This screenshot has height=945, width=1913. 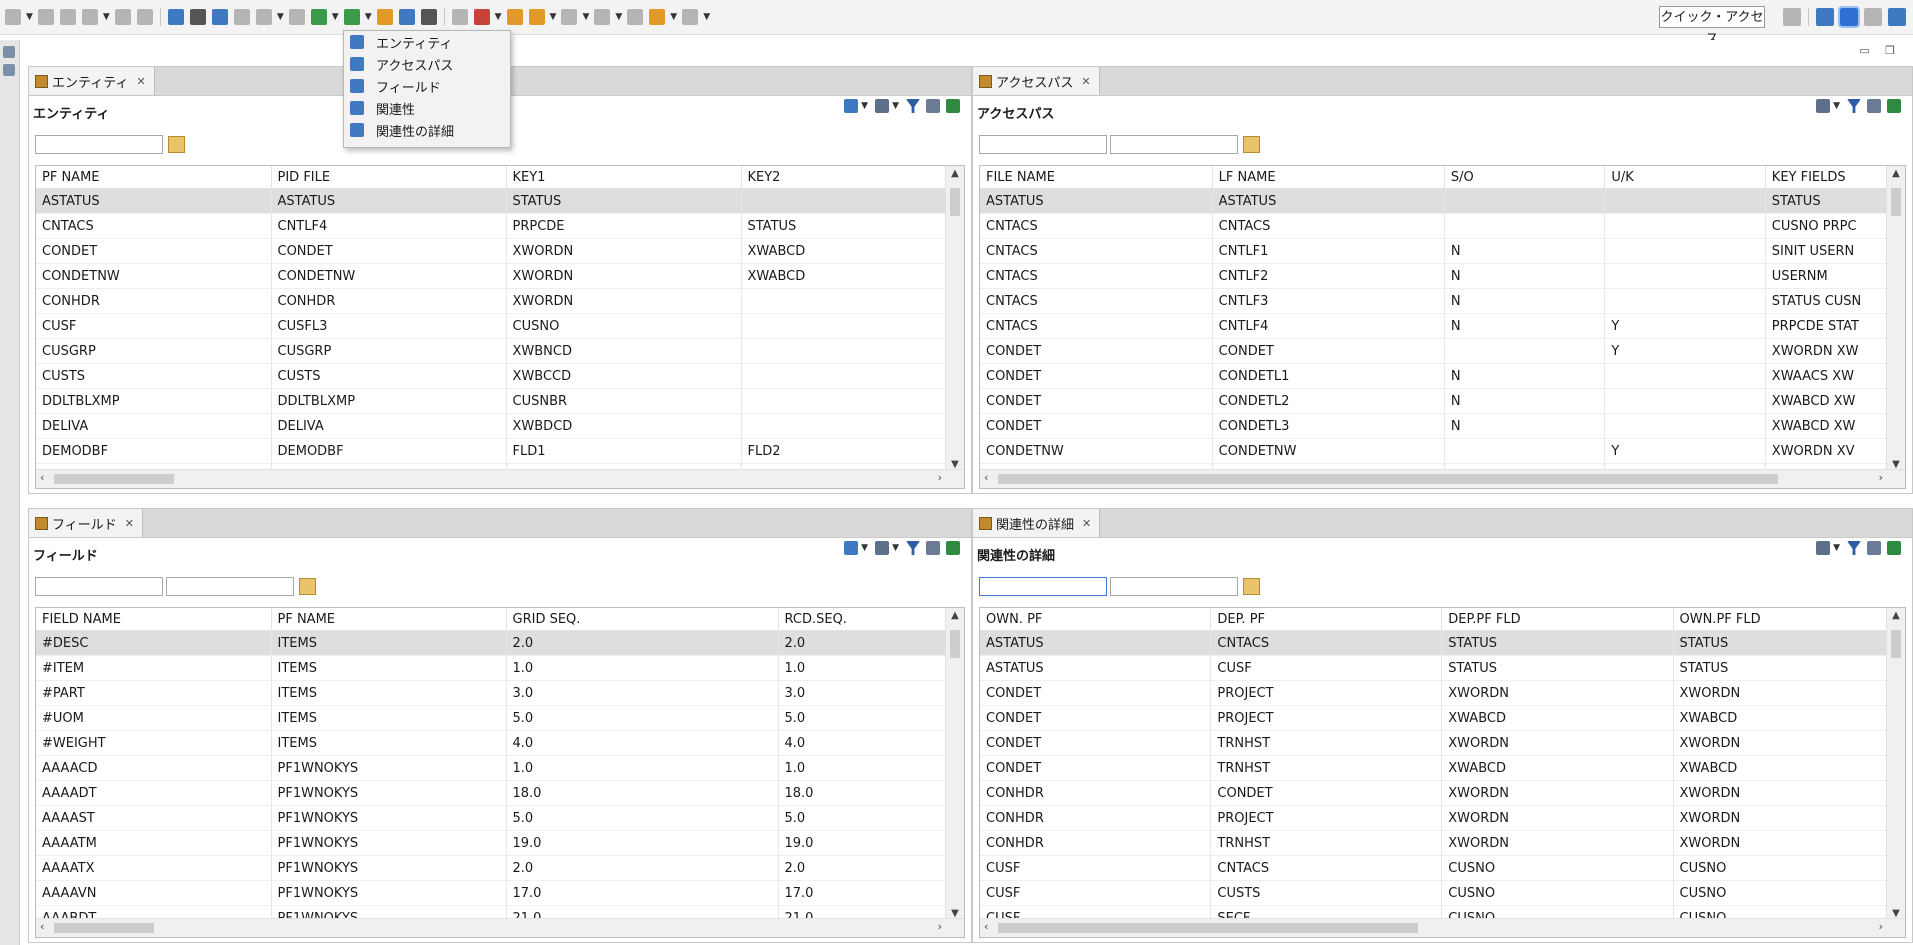 What do you see at coordinates (1442, 226) in the screenshot?
I see `table-row: CNTACS CNTACS CUSNO PRPC` at bounding box center [1442, 226].